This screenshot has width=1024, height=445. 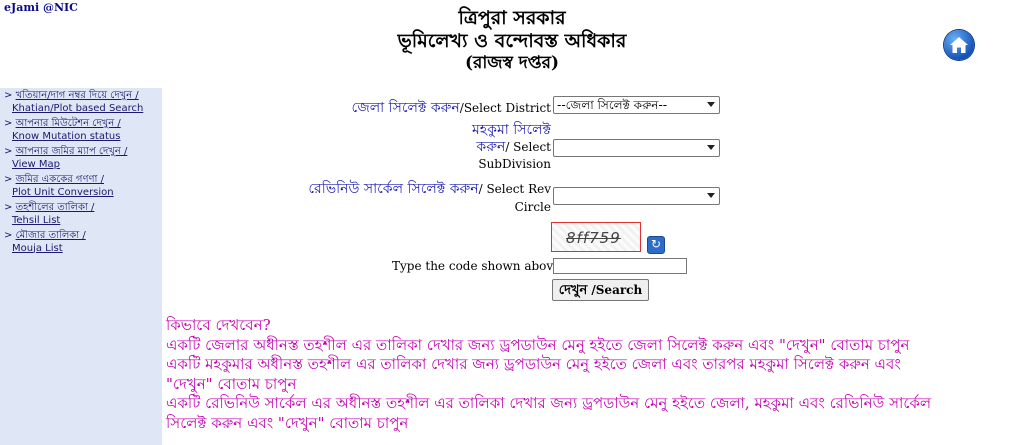 What do you see at coordinates (636, 148) in the screenshot?
I see `subdivision-select` at bounding box center [636, 148].